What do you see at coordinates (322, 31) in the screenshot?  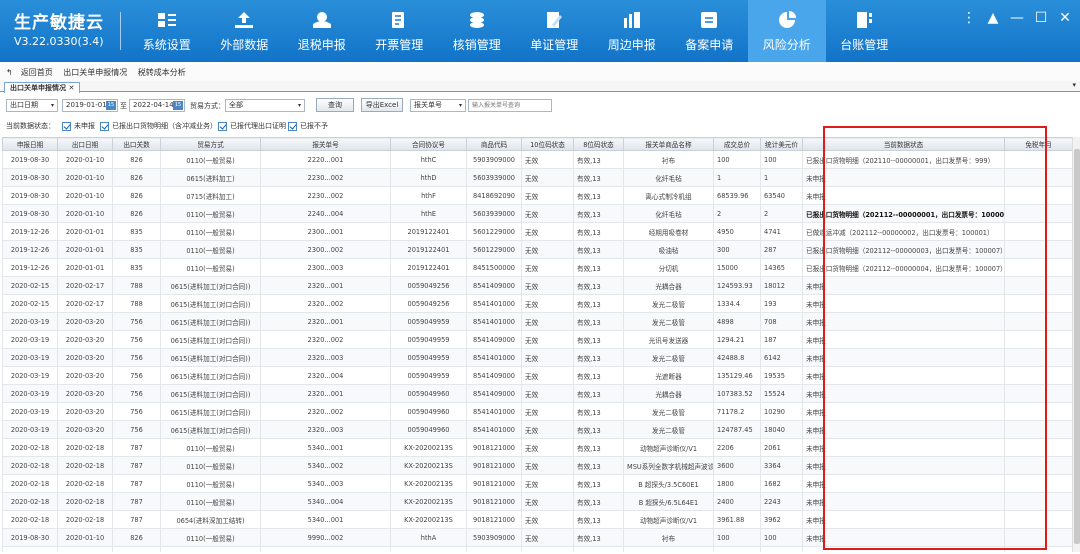 I see `nav-item-2: 退税申报` at bounding box center [322, 31].